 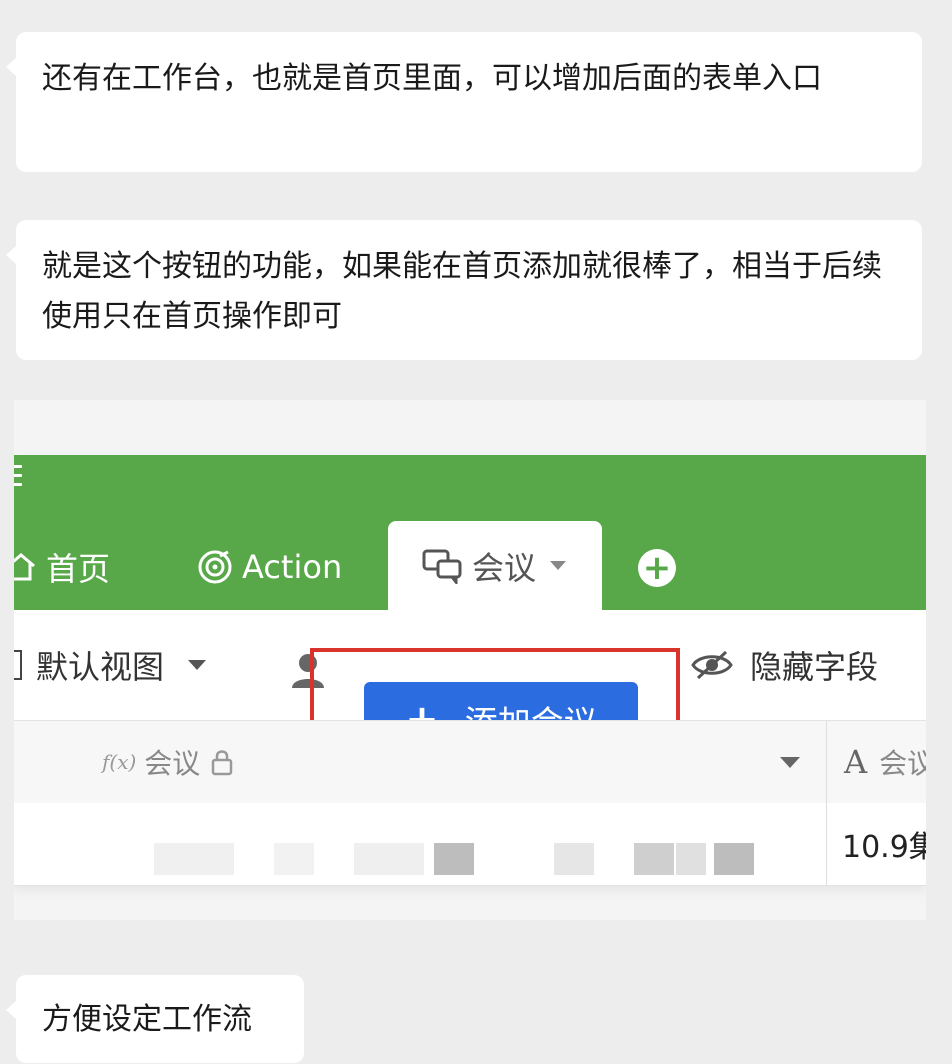 I want to click on tab-meeting: 会议, so click(x=495, y=565).